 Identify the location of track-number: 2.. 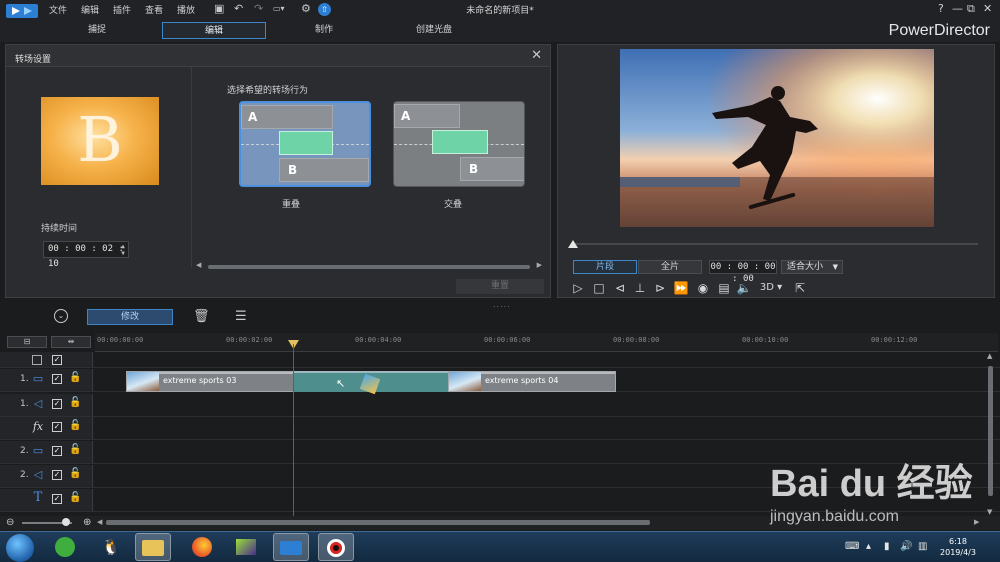
(24, 451).